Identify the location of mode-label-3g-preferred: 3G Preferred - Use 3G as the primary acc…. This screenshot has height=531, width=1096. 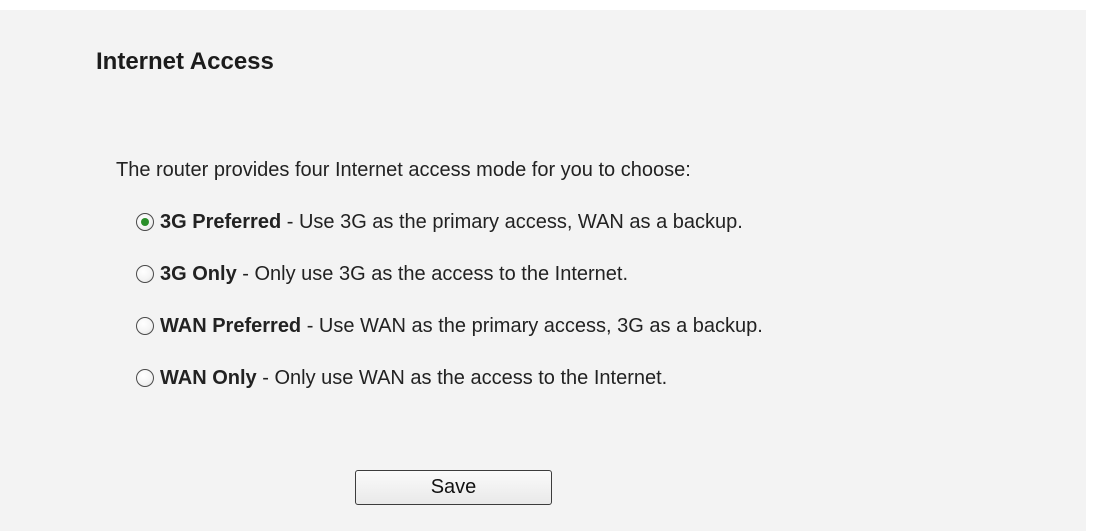
(451, 222).